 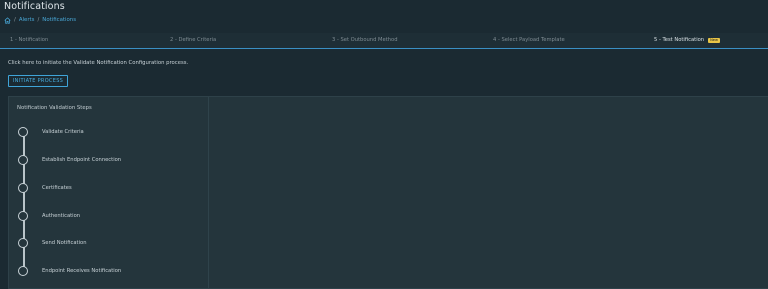 I want to click on breadcrumb: / Alerts / Notifications, so click(x=40, y=20).